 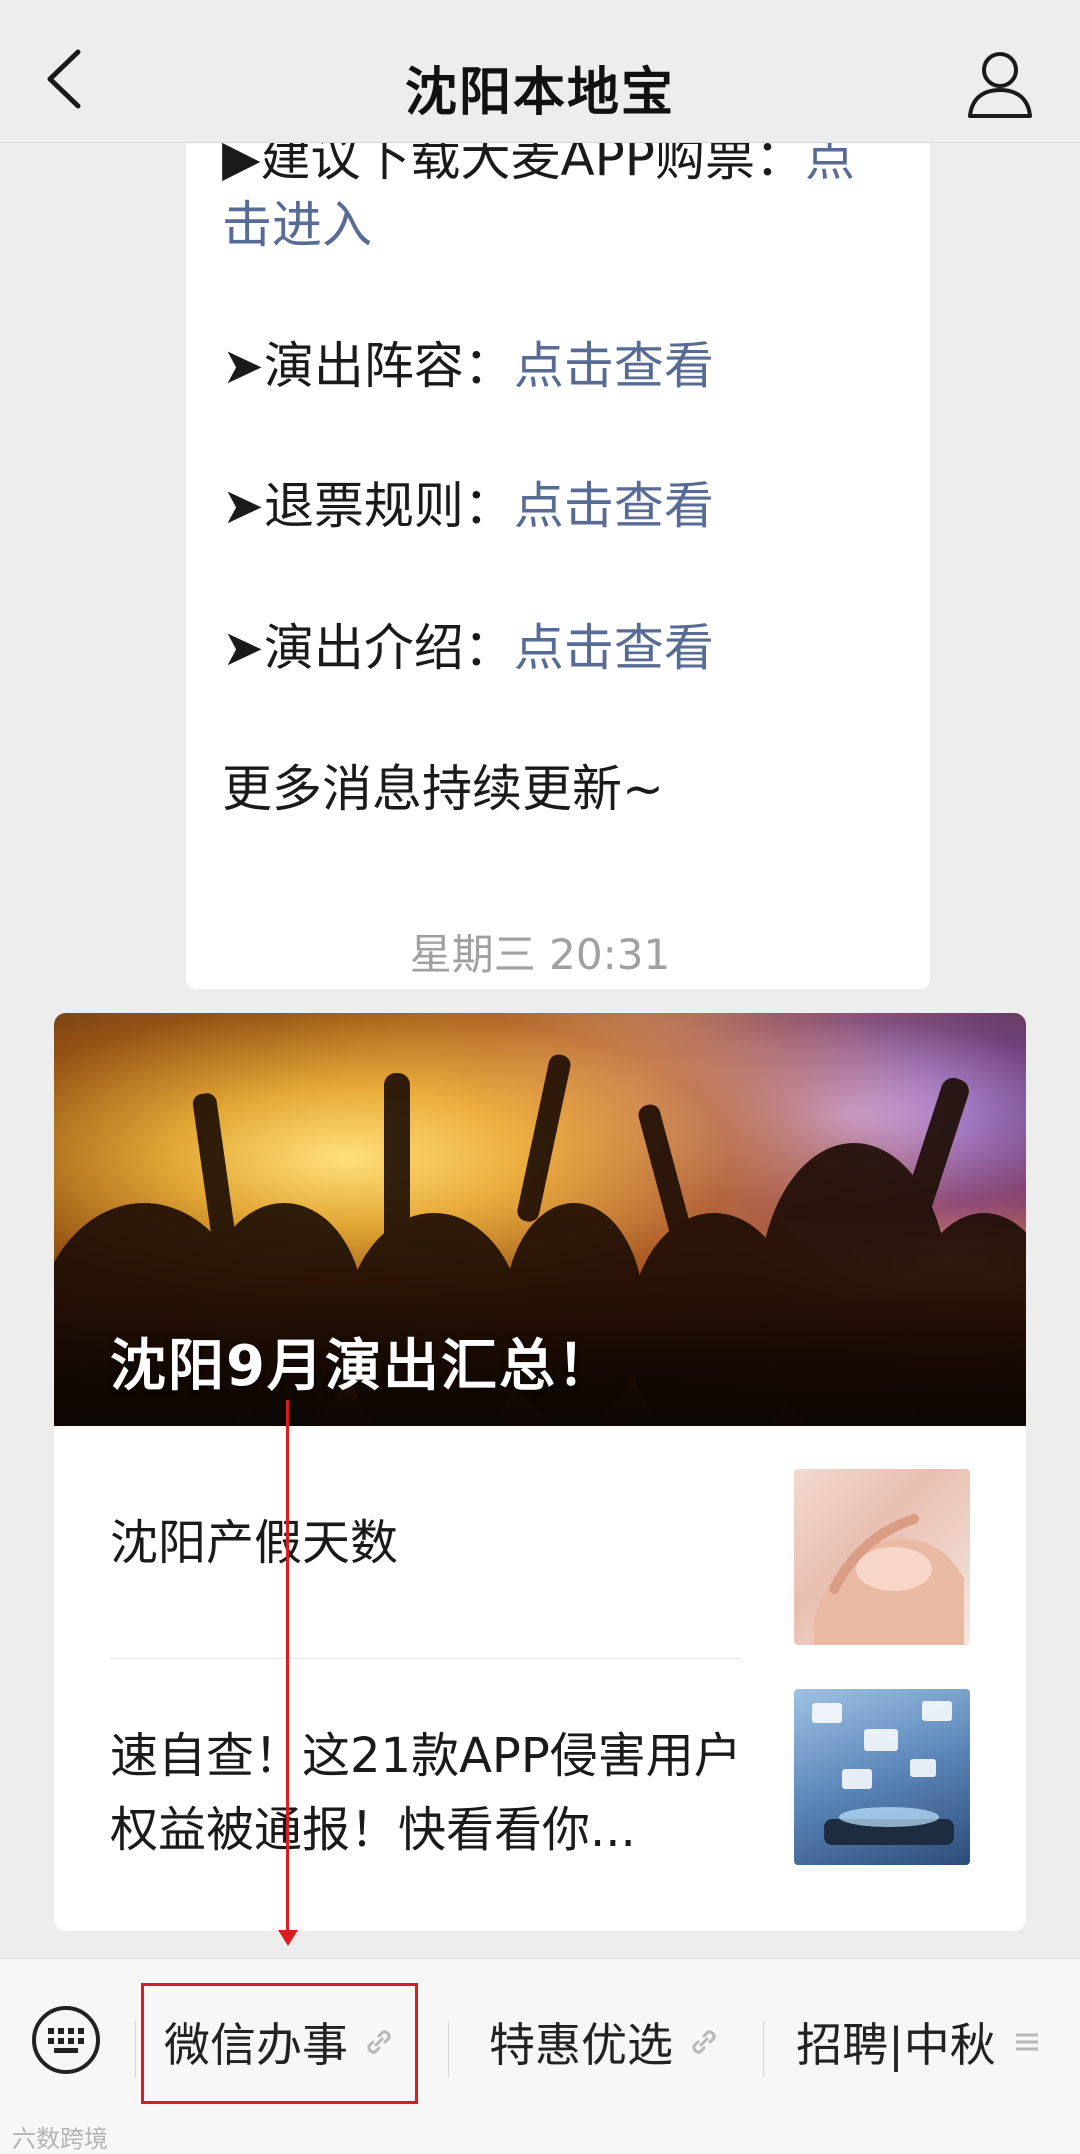 I want to click on message-line: ➤演出介绍：点击查看, so click(x=558, y=648).